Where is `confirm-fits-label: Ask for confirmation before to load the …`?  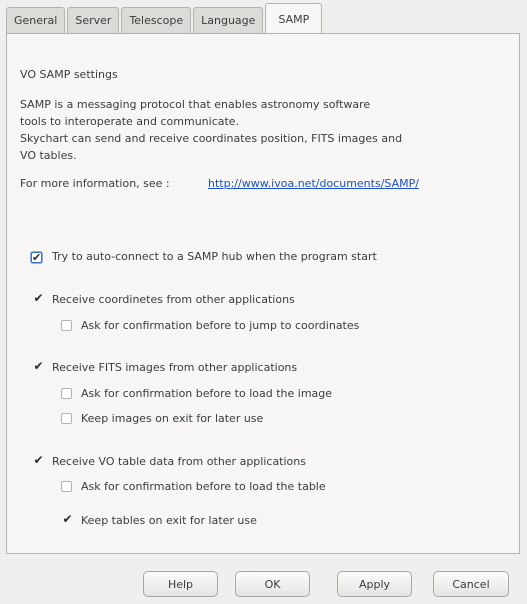 confirm-fits-label: Ask for confirmation before to load the … is located at coordinates (206, 393).